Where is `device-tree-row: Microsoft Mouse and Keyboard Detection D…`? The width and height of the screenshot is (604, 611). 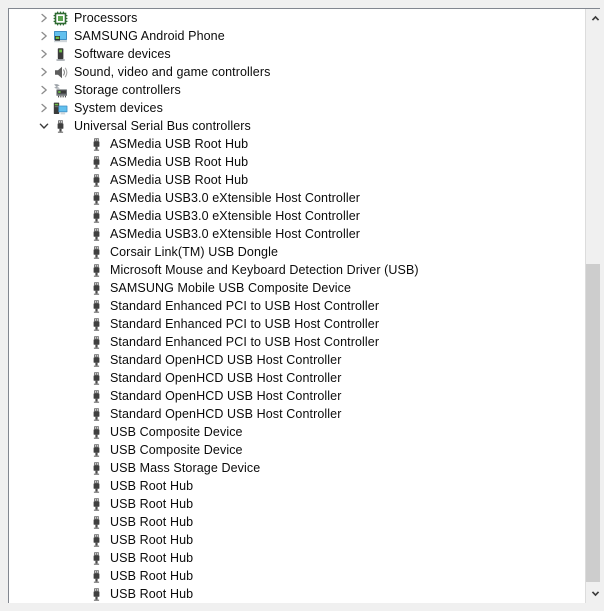
device-tree-row: Microsoft Mouse and Keyboard Detection D… is located at coordinates (297, 270).